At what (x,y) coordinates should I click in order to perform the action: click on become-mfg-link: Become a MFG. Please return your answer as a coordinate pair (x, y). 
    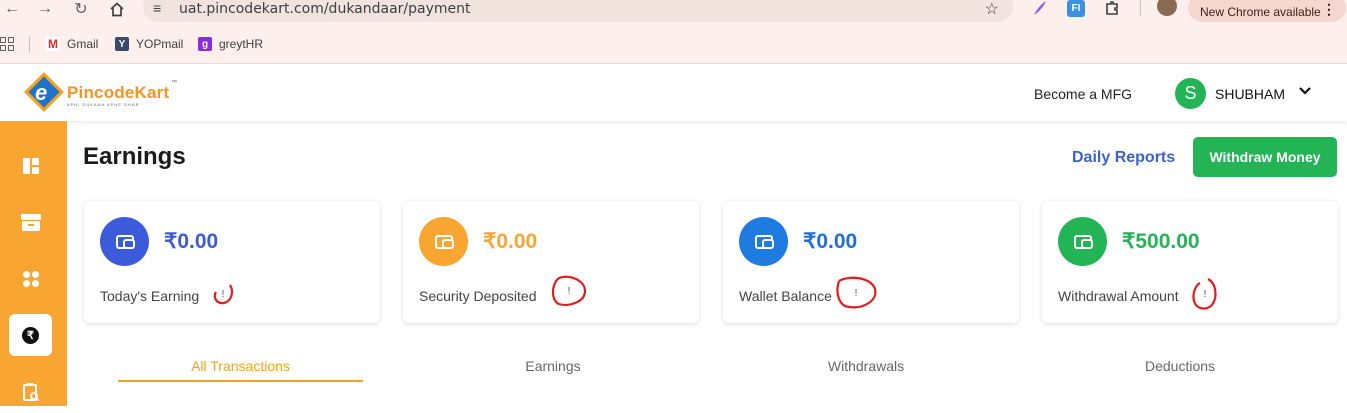
    Looking at the image, I should click on (1083, 94).